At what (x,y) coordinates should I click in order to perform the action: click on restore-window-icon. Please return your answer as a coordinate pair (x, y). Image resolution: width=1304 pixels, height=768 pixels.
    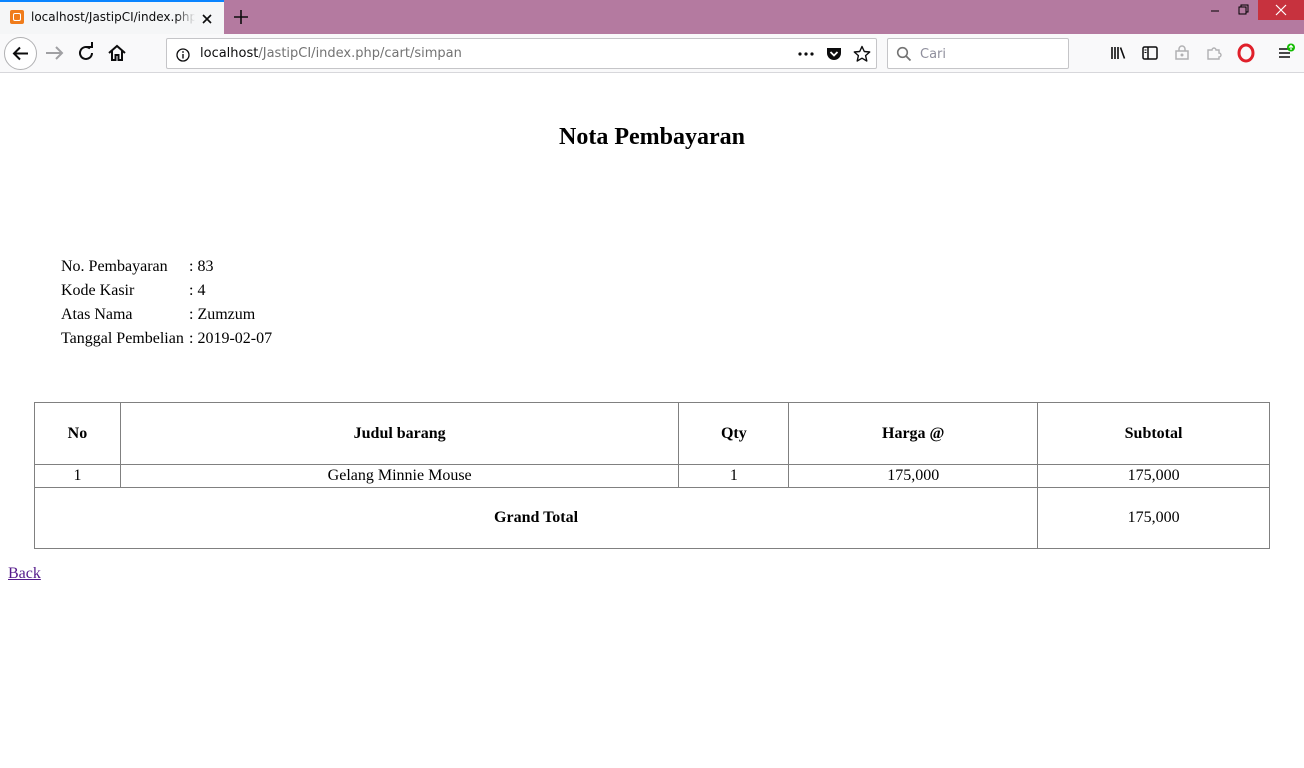
    Looking at the image, I should click on (1243, 10).